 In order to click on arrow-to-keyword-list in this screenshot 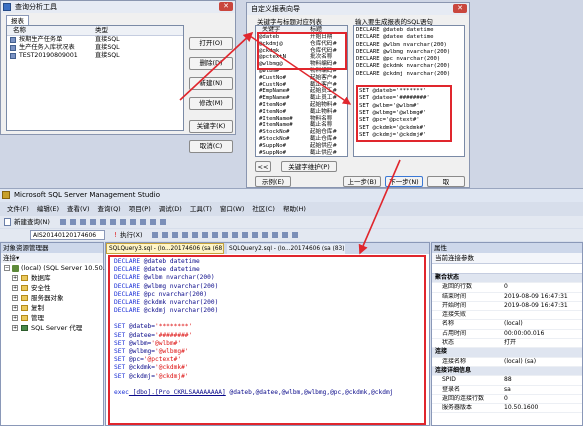, I will do `click(216, 66)`.